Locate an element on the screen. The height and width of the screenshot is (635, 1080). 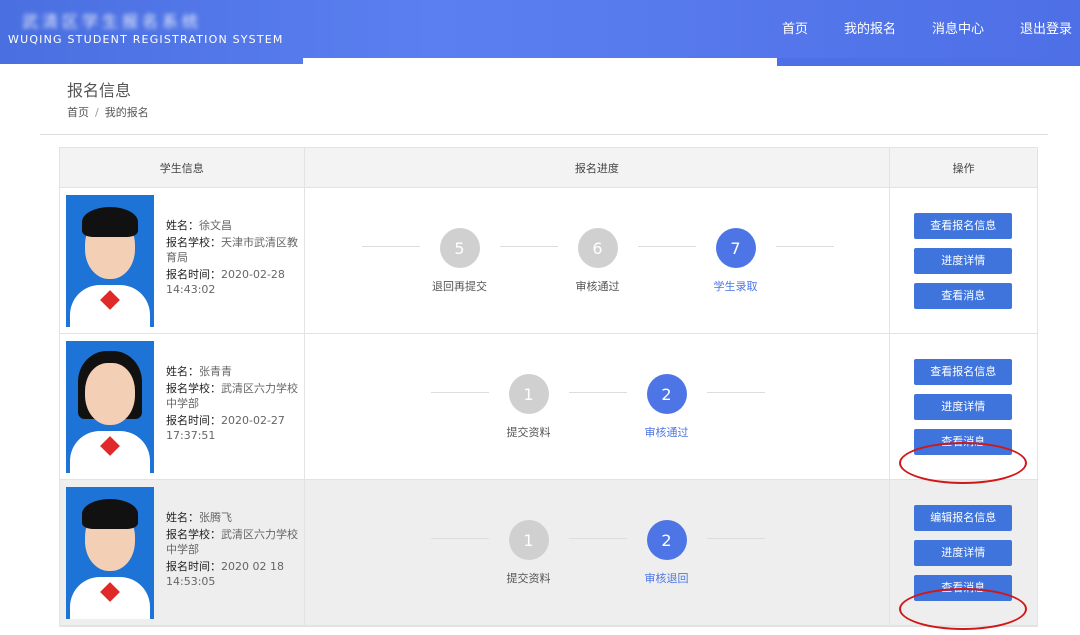
header-strip is located at coordinates (928, 62).